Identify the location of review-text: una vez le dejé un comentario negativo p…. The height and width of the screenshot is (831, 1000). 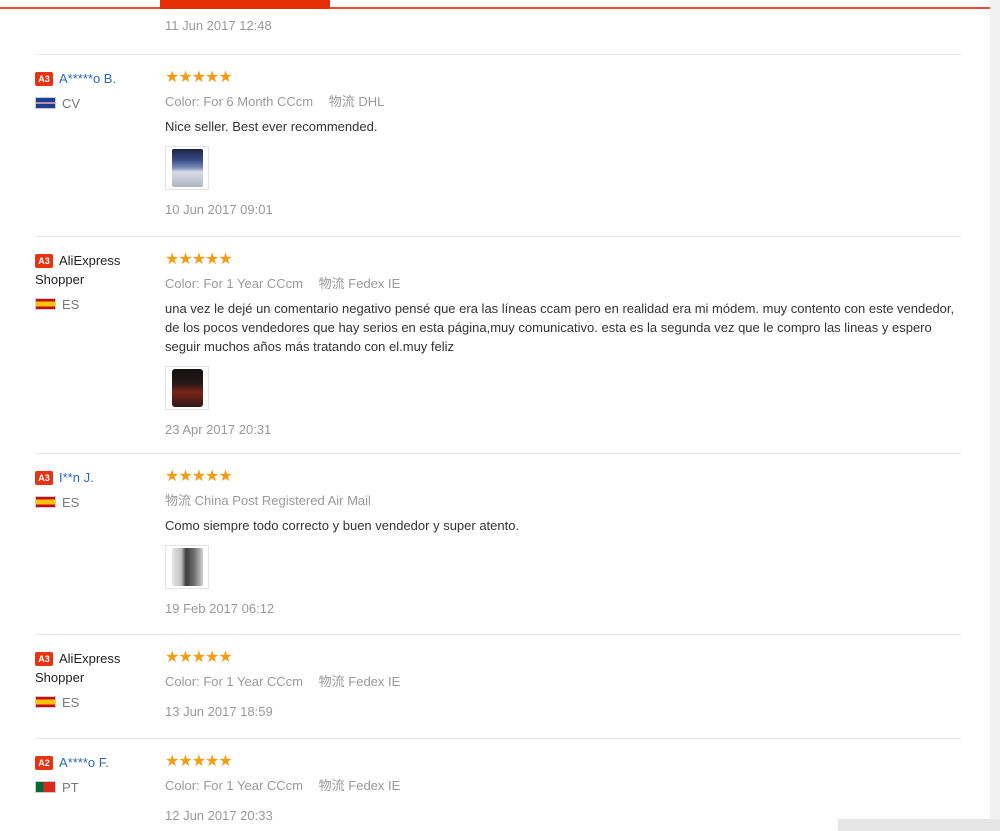
(560, 327).